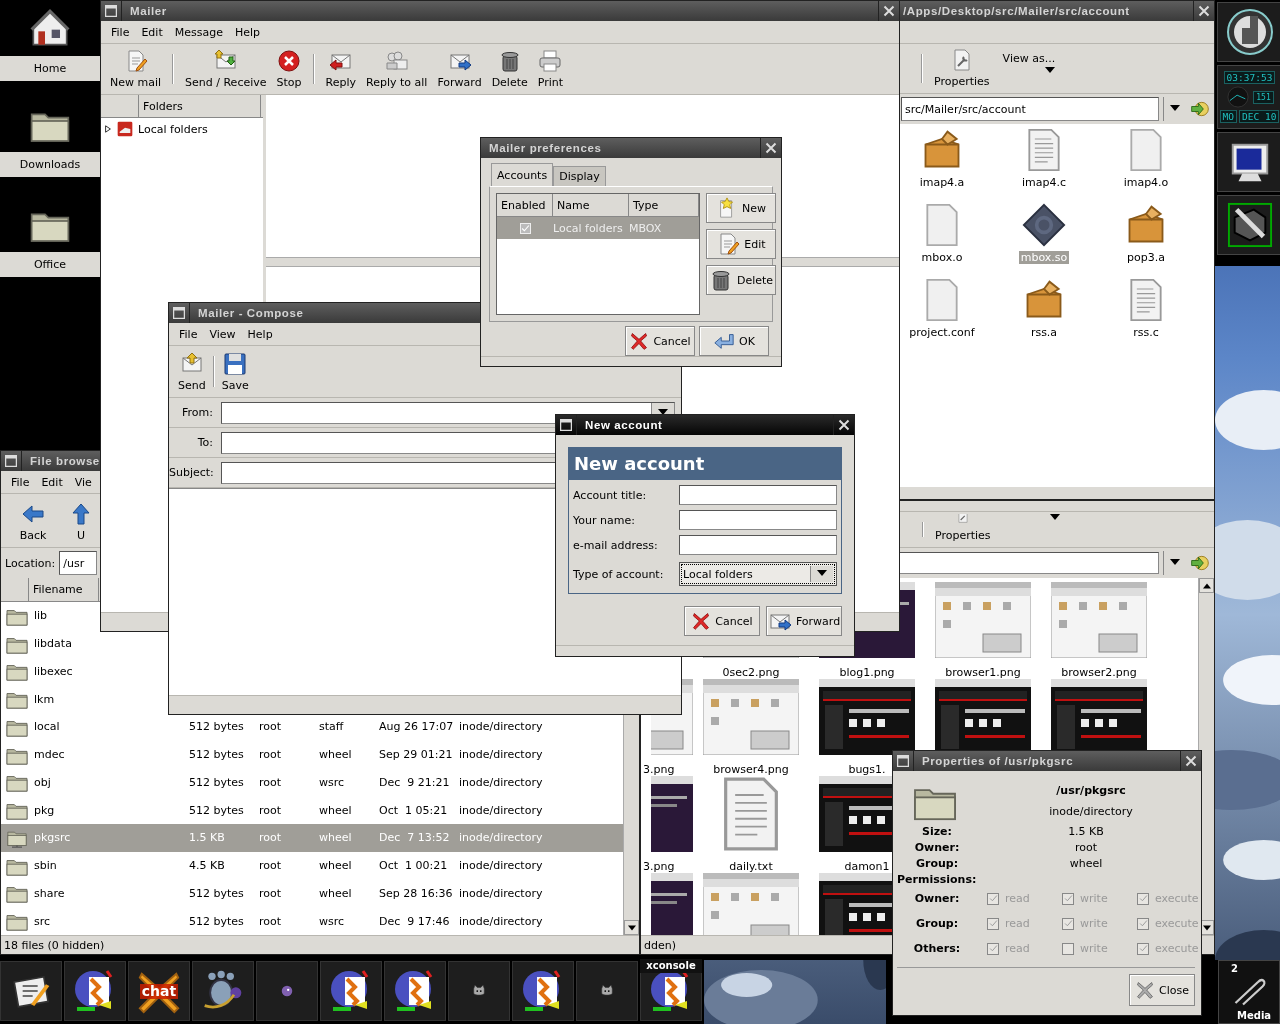 This screenshot has width=1280, height=1024. I want to click on button: New, so click(741, 208).